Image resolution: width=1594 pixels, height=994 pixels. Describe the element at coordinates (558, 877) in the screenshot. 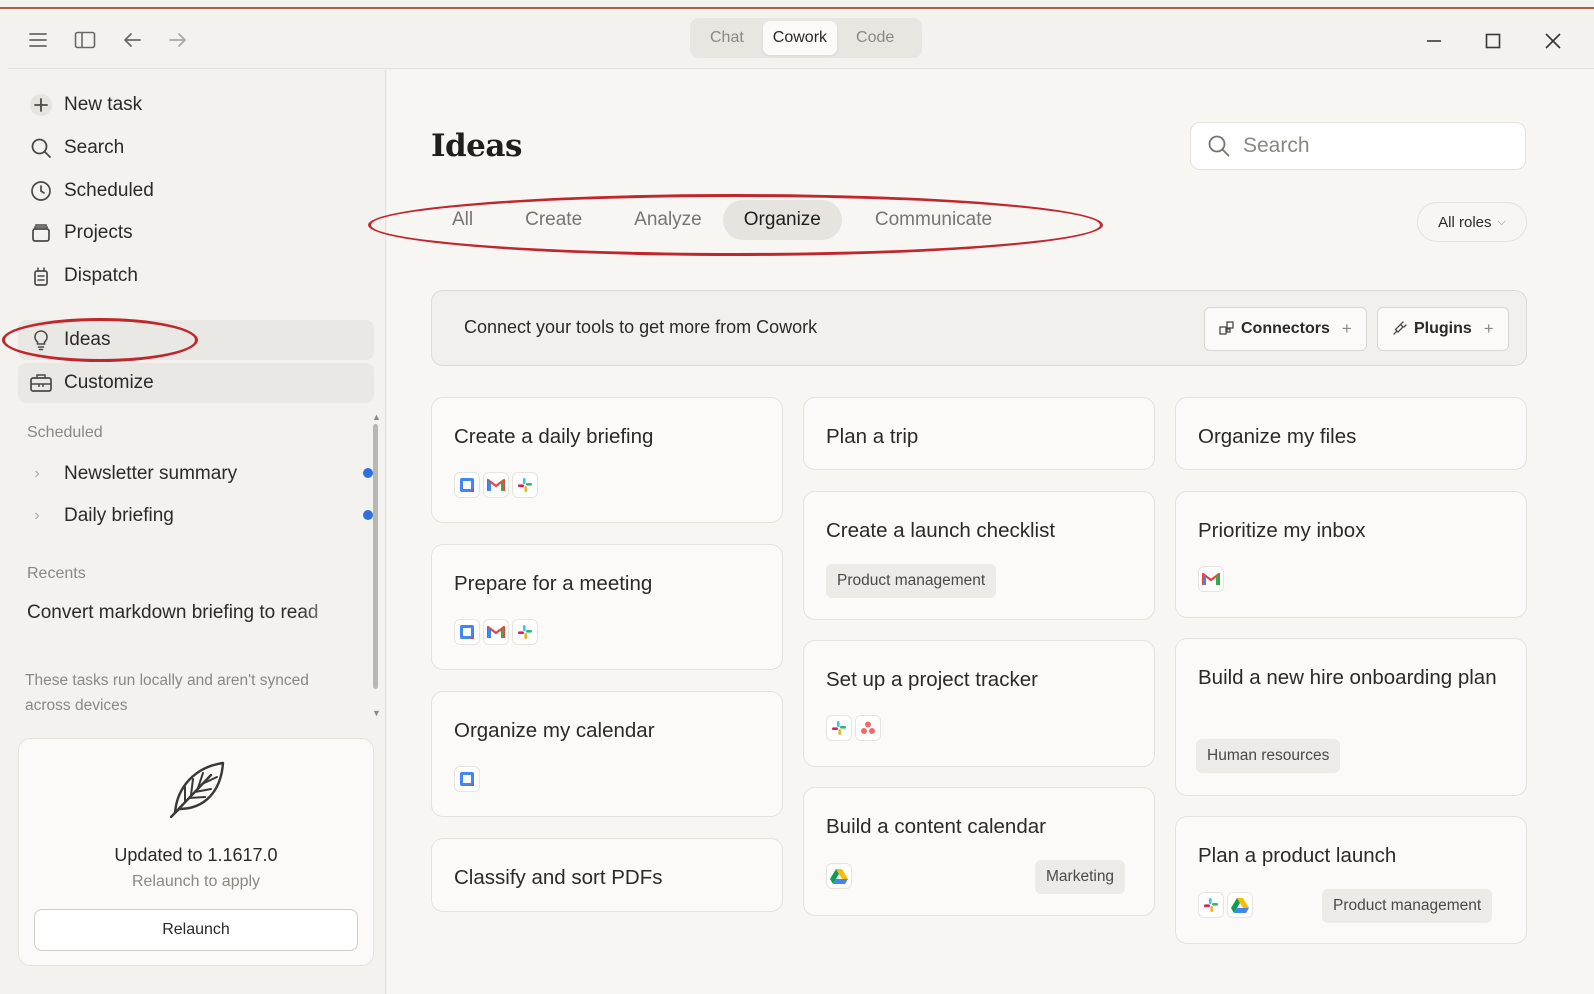

I see `idea-card-title: Classify and sort PDFs` at that location.